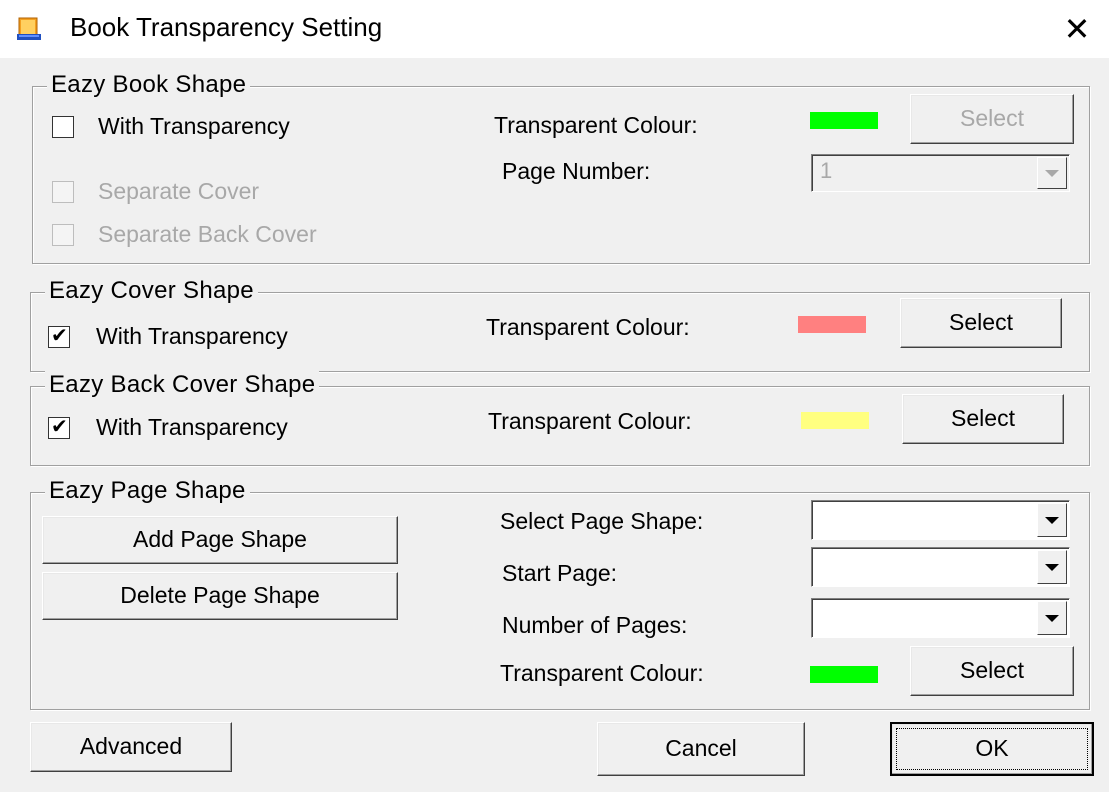 This screenshot has width=1109, height=792. What do you see at coordinates (940, 173) in the screenshot?
I see `page-number-select: 1` at bounding box center [940, 173].